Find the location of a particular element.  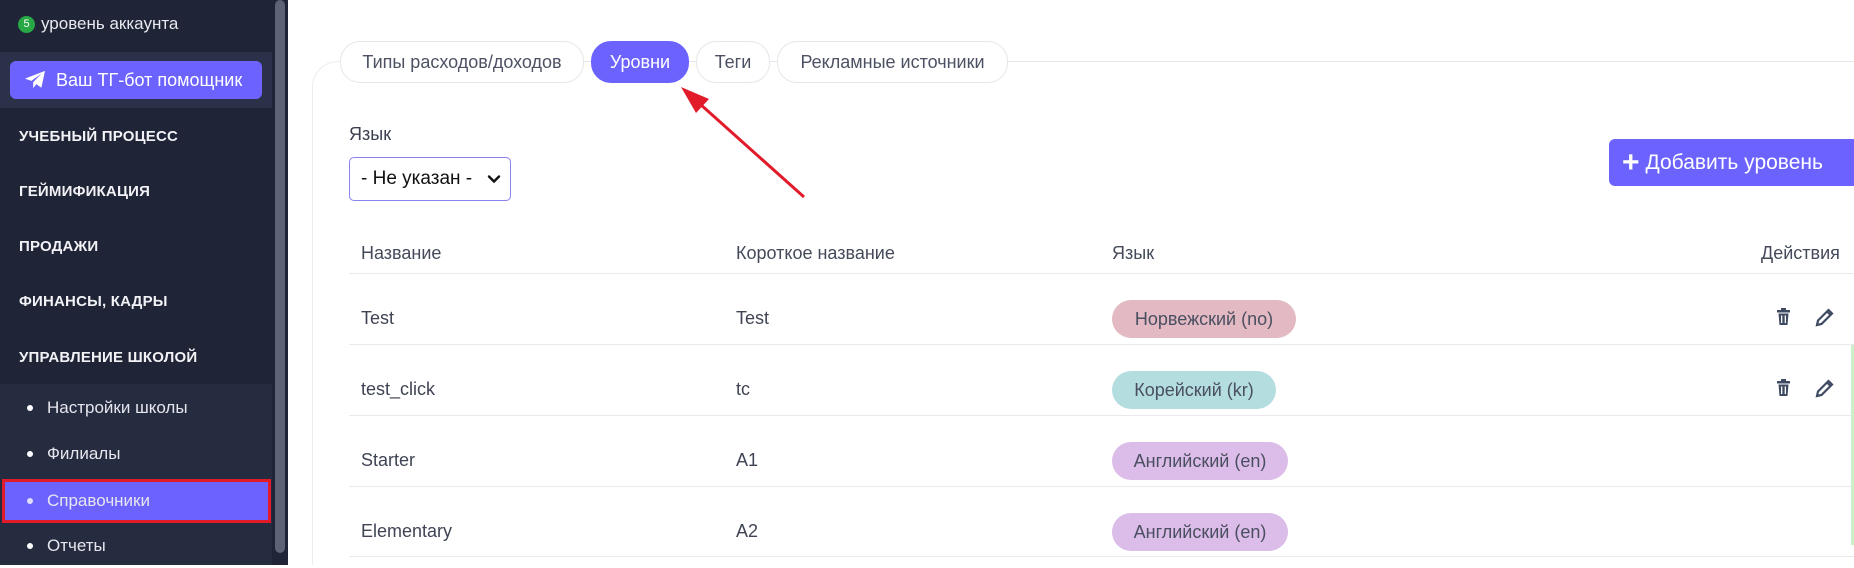

add-level-label: Добавить уровень is located at coordinates (1734, 162).